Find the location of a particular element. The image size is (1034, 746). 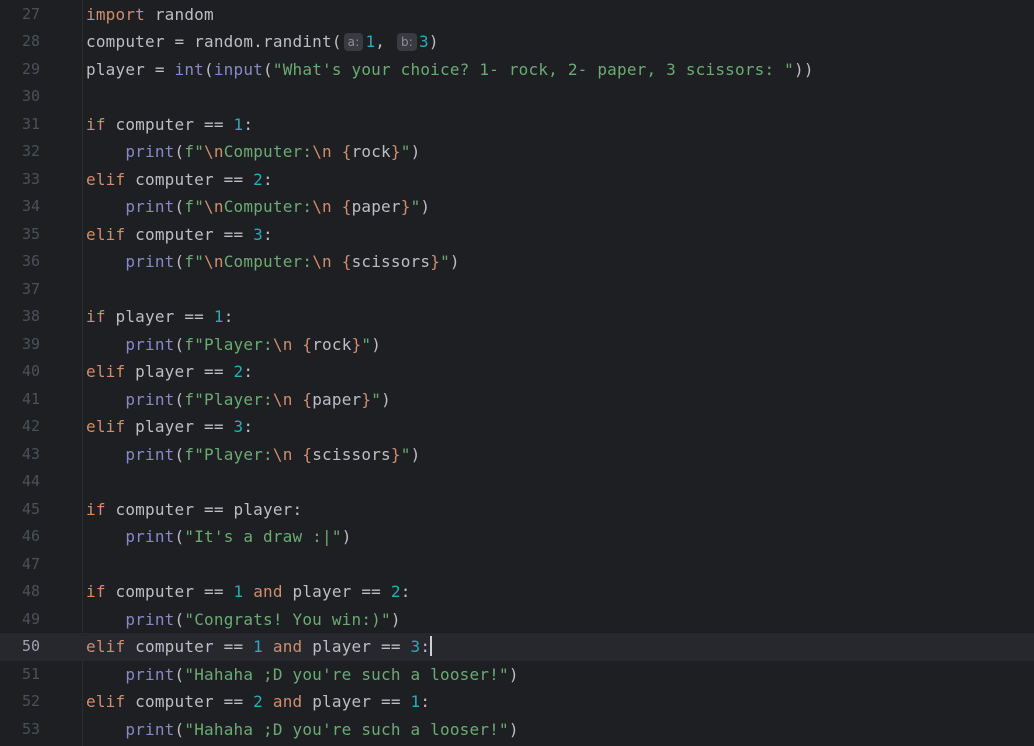

code-text: if player == 1: is located at coordinates (160, 317).